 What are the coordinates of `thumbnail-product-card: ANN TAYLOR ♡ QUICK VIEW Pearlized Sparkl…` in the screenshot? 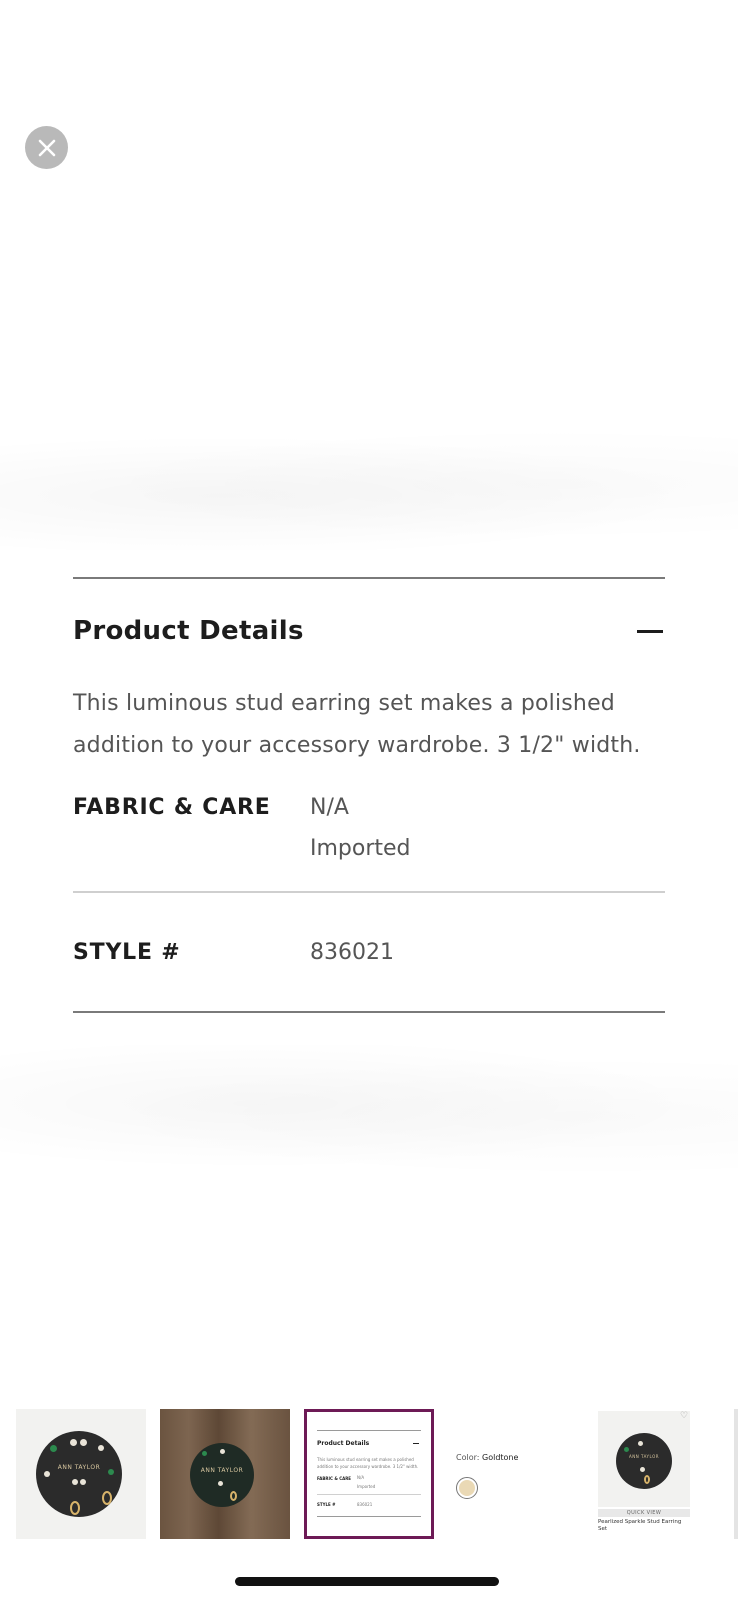 It's located at (654, 1474).